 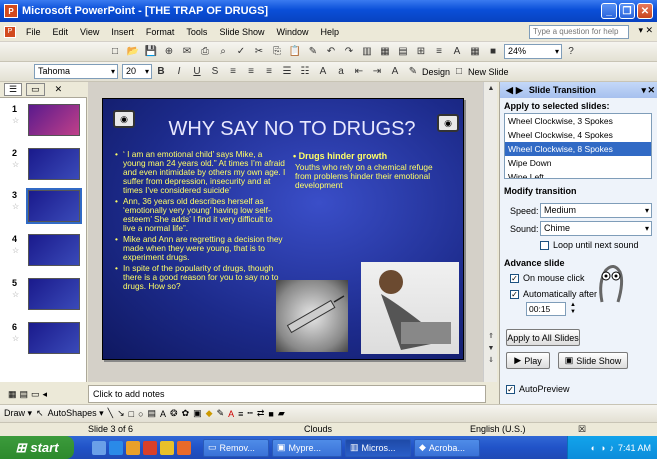 I want to click on diagram-icon: ❂, so click(x=174, y=413).